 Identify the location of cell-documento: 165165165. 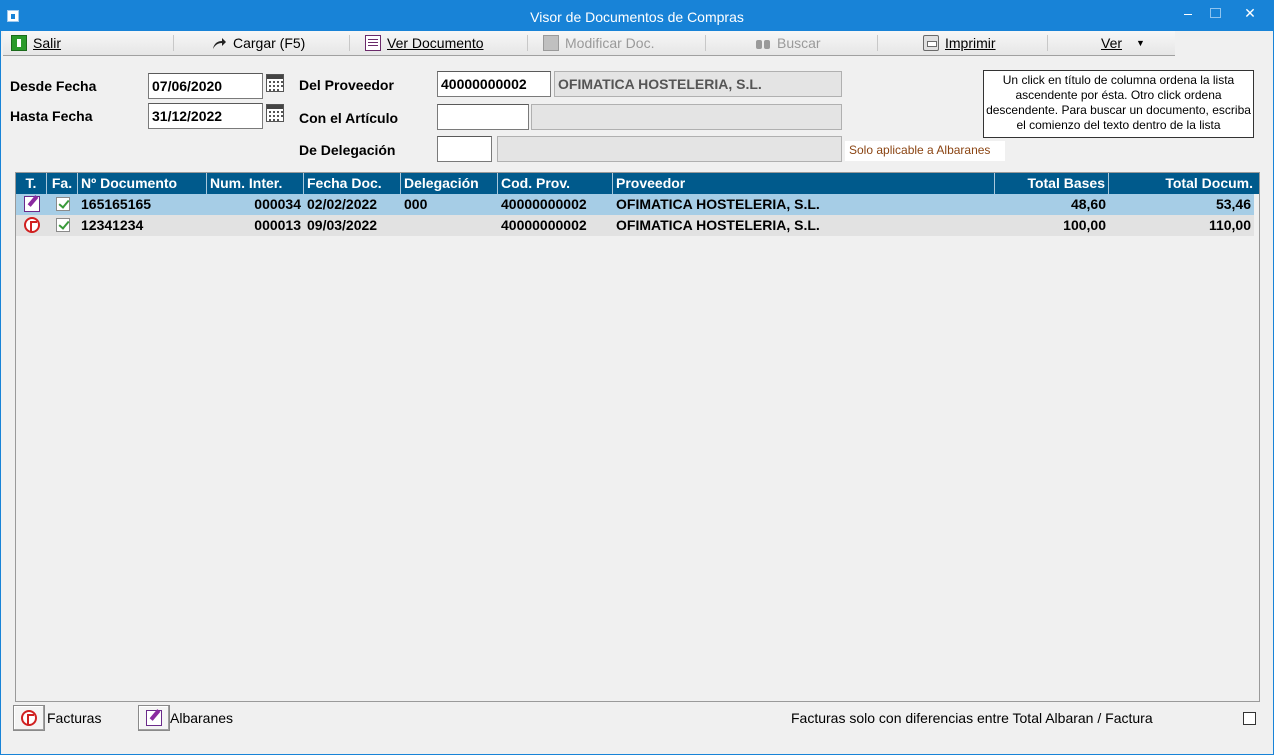
(116, 204).